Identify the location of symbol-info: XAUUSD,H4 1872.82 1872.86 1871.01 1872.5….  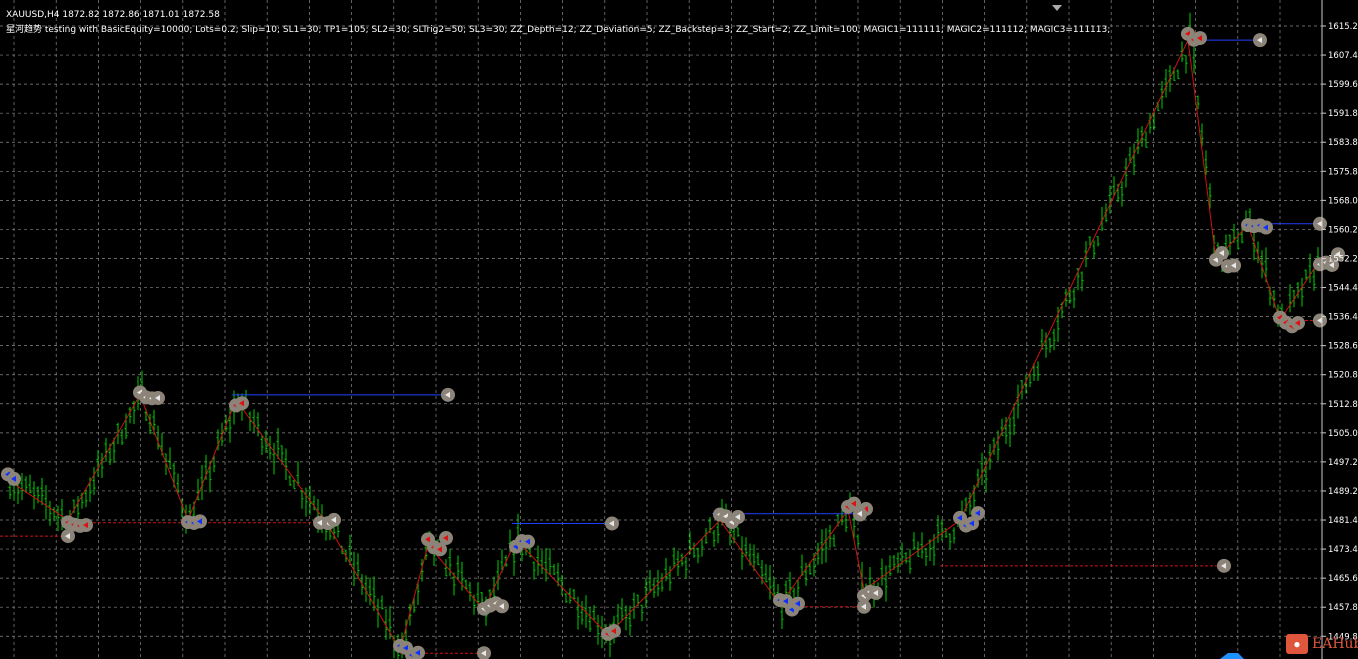
(113, 15).